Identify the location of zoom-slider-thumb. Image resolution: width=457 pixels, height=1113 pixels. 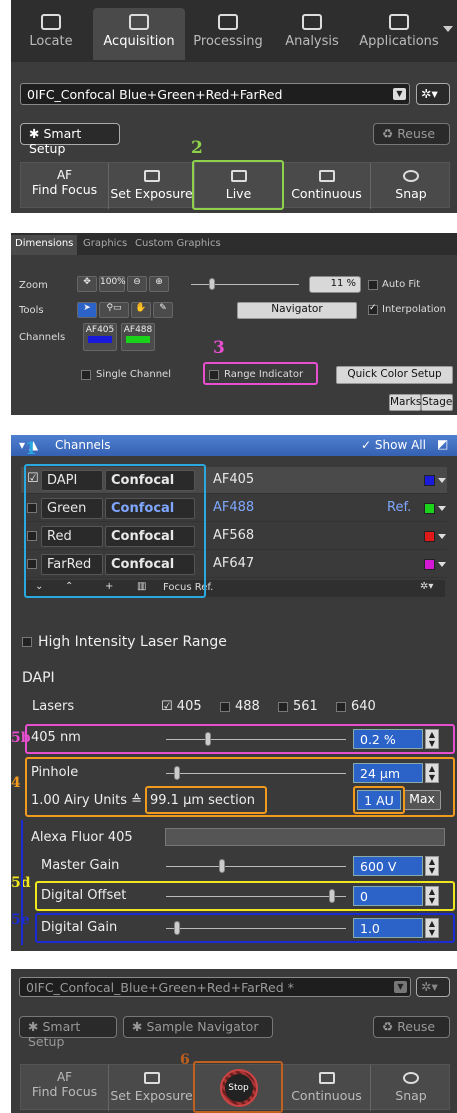
(212, 284).